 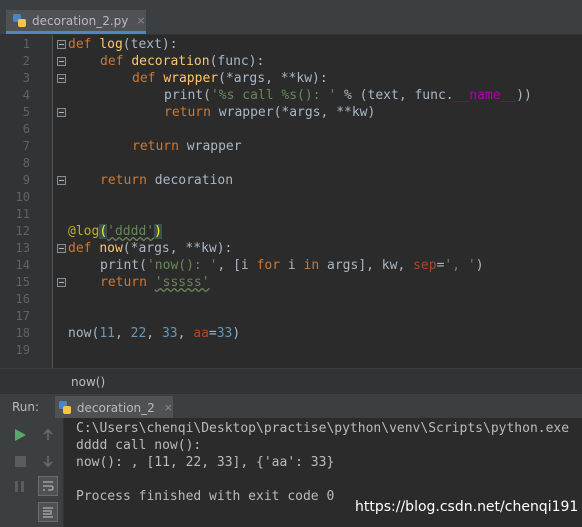 What do you see at coordinates (26, 407) in the screenshot?
I see `run-label: Run:` at bounding box center [26, 407].